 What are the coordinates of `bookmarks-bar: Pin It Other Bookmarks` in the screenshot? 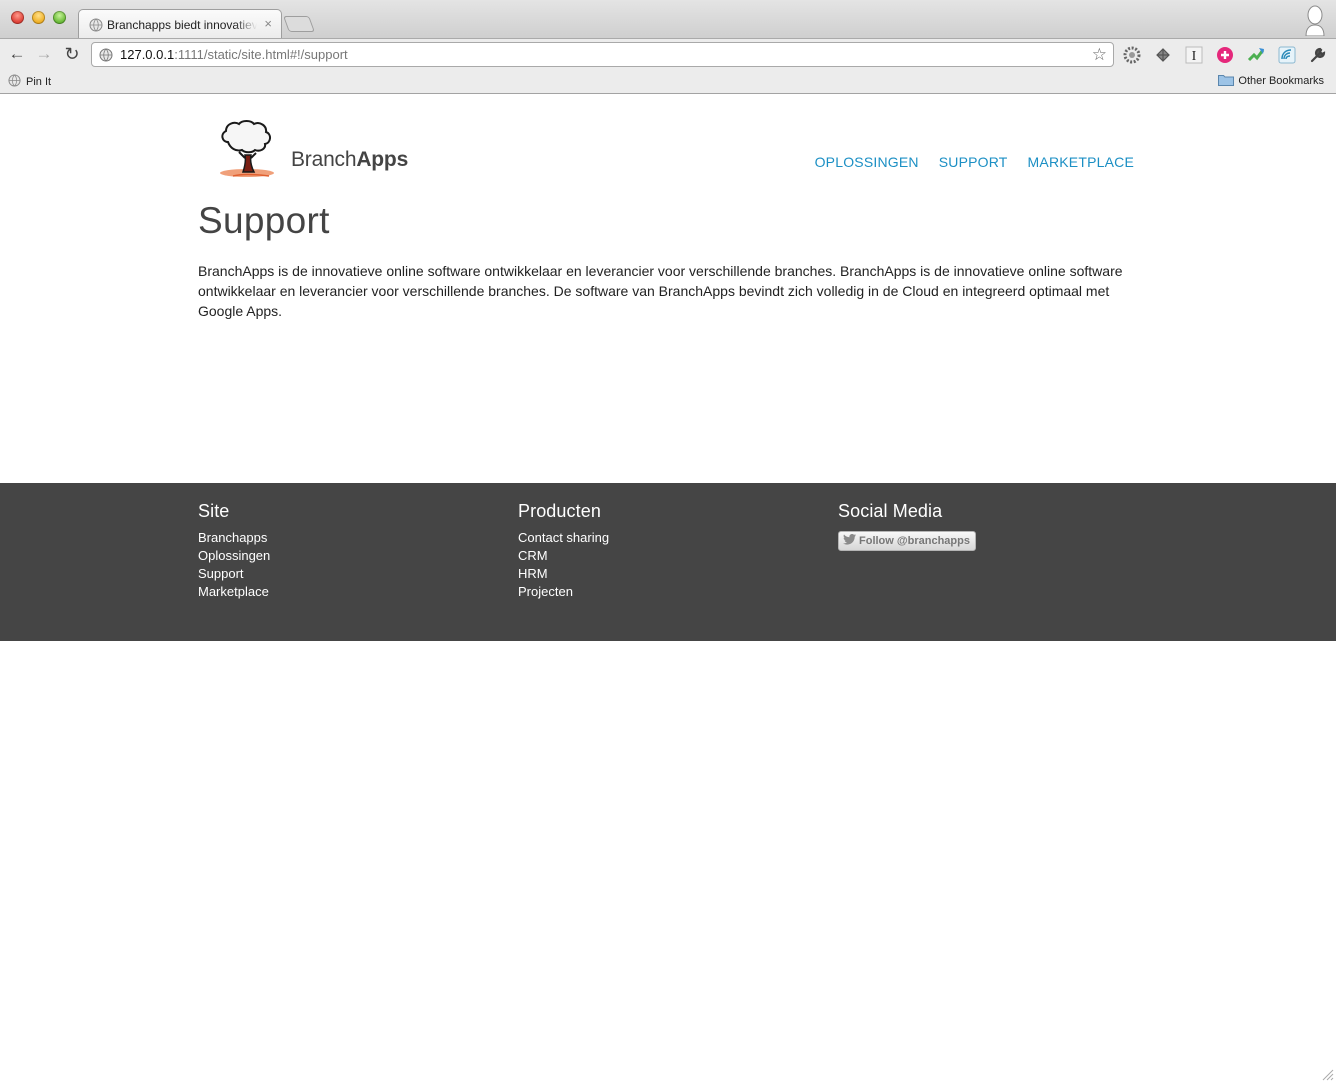 It's located at (668, 82).